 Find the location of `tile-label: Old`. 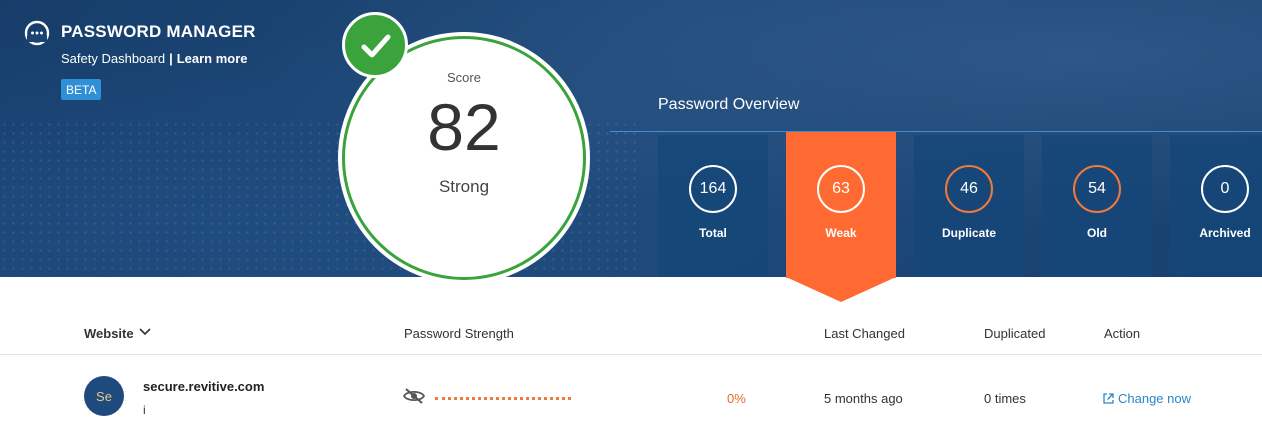

tile-label: Old is located at coordinates (1097, 233).